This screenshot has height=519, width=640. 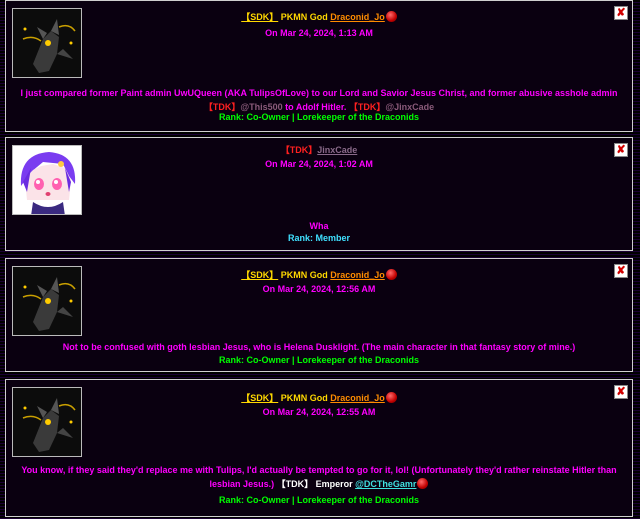 I want to click on post-date: On Mar 24, 2024, 1:02 AM, so click(x=319, y=164).